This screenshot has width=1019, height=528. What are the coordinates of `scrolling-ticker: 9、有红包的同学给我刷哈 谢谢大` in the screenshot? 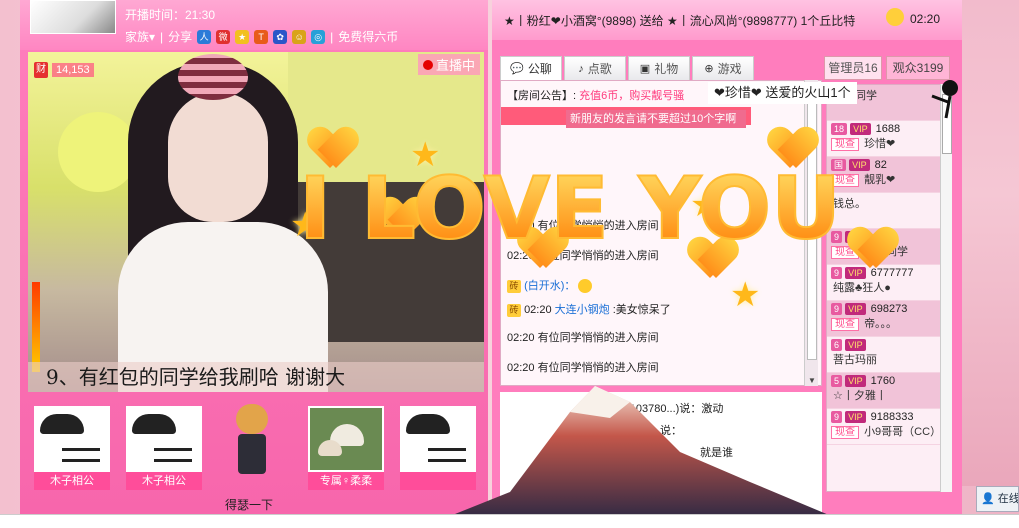 It's located at (256, 377).